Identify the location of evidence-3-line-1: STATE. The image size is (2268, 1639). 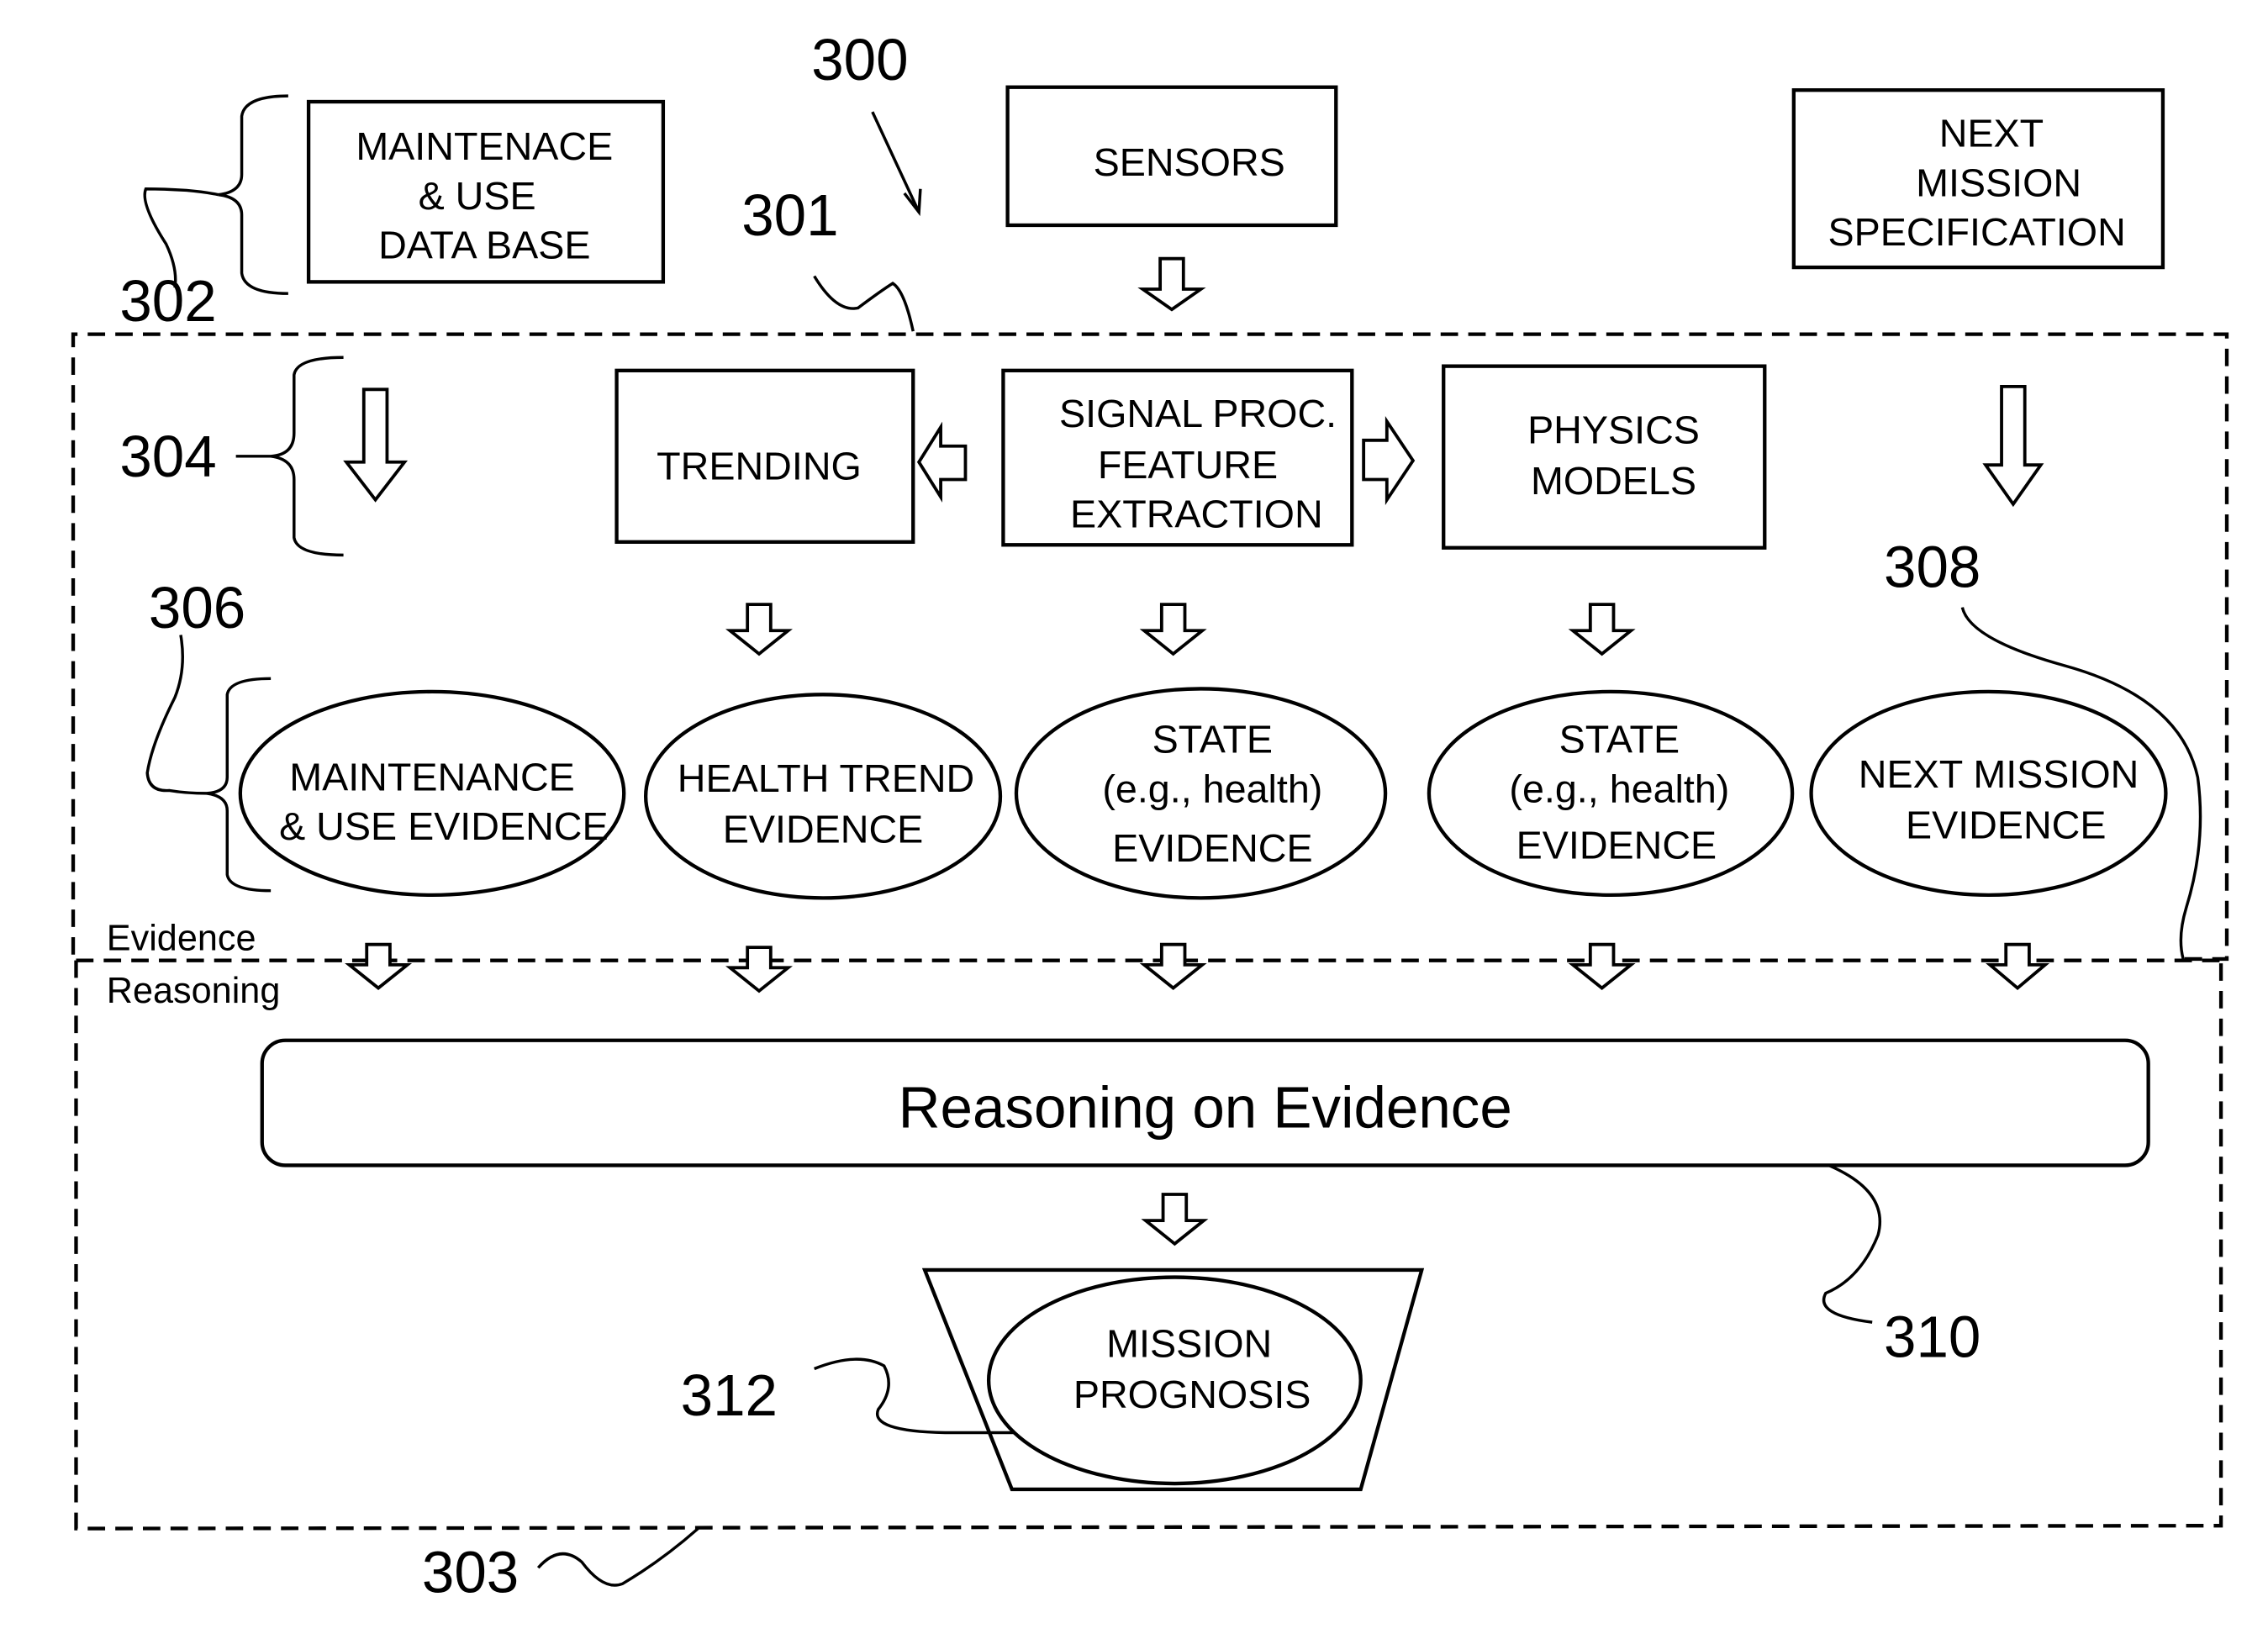
(1212, 739).